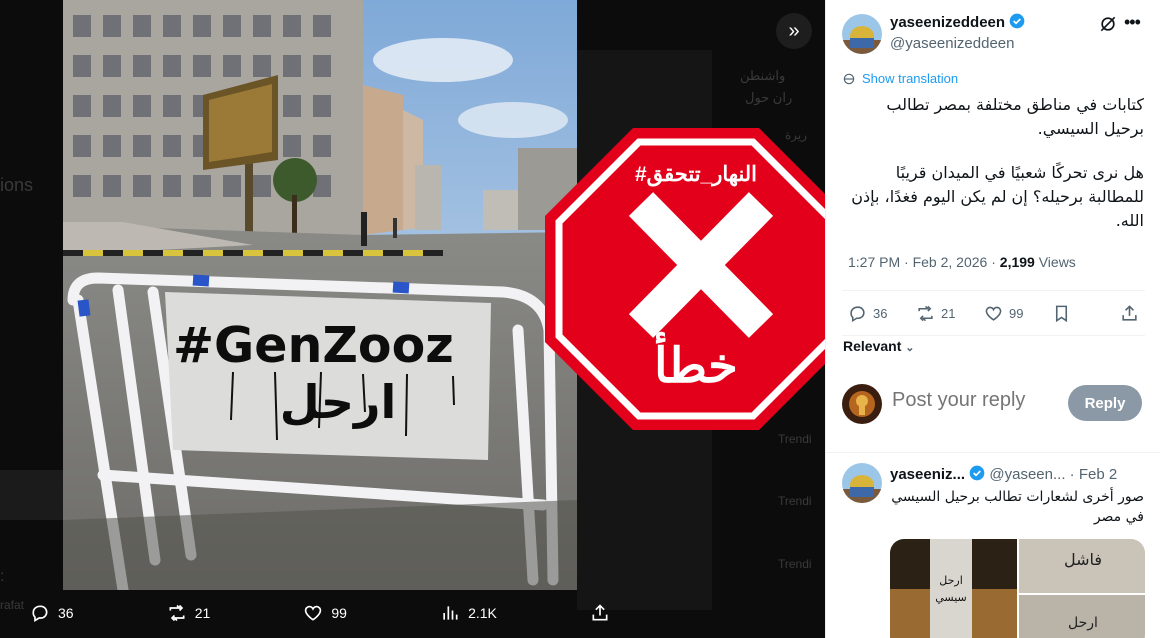 The width and height of the screenshot is (1160, 638). I want to click on double-chevron-right-icon: », so click(794, 30).